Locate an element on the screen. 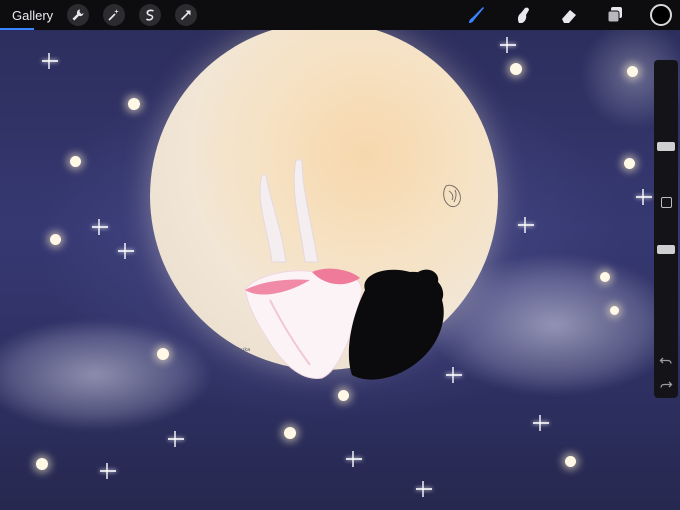 The width and height of the screenshot is (680, 510). opacity-thumb is located at coordinates (666, 249).